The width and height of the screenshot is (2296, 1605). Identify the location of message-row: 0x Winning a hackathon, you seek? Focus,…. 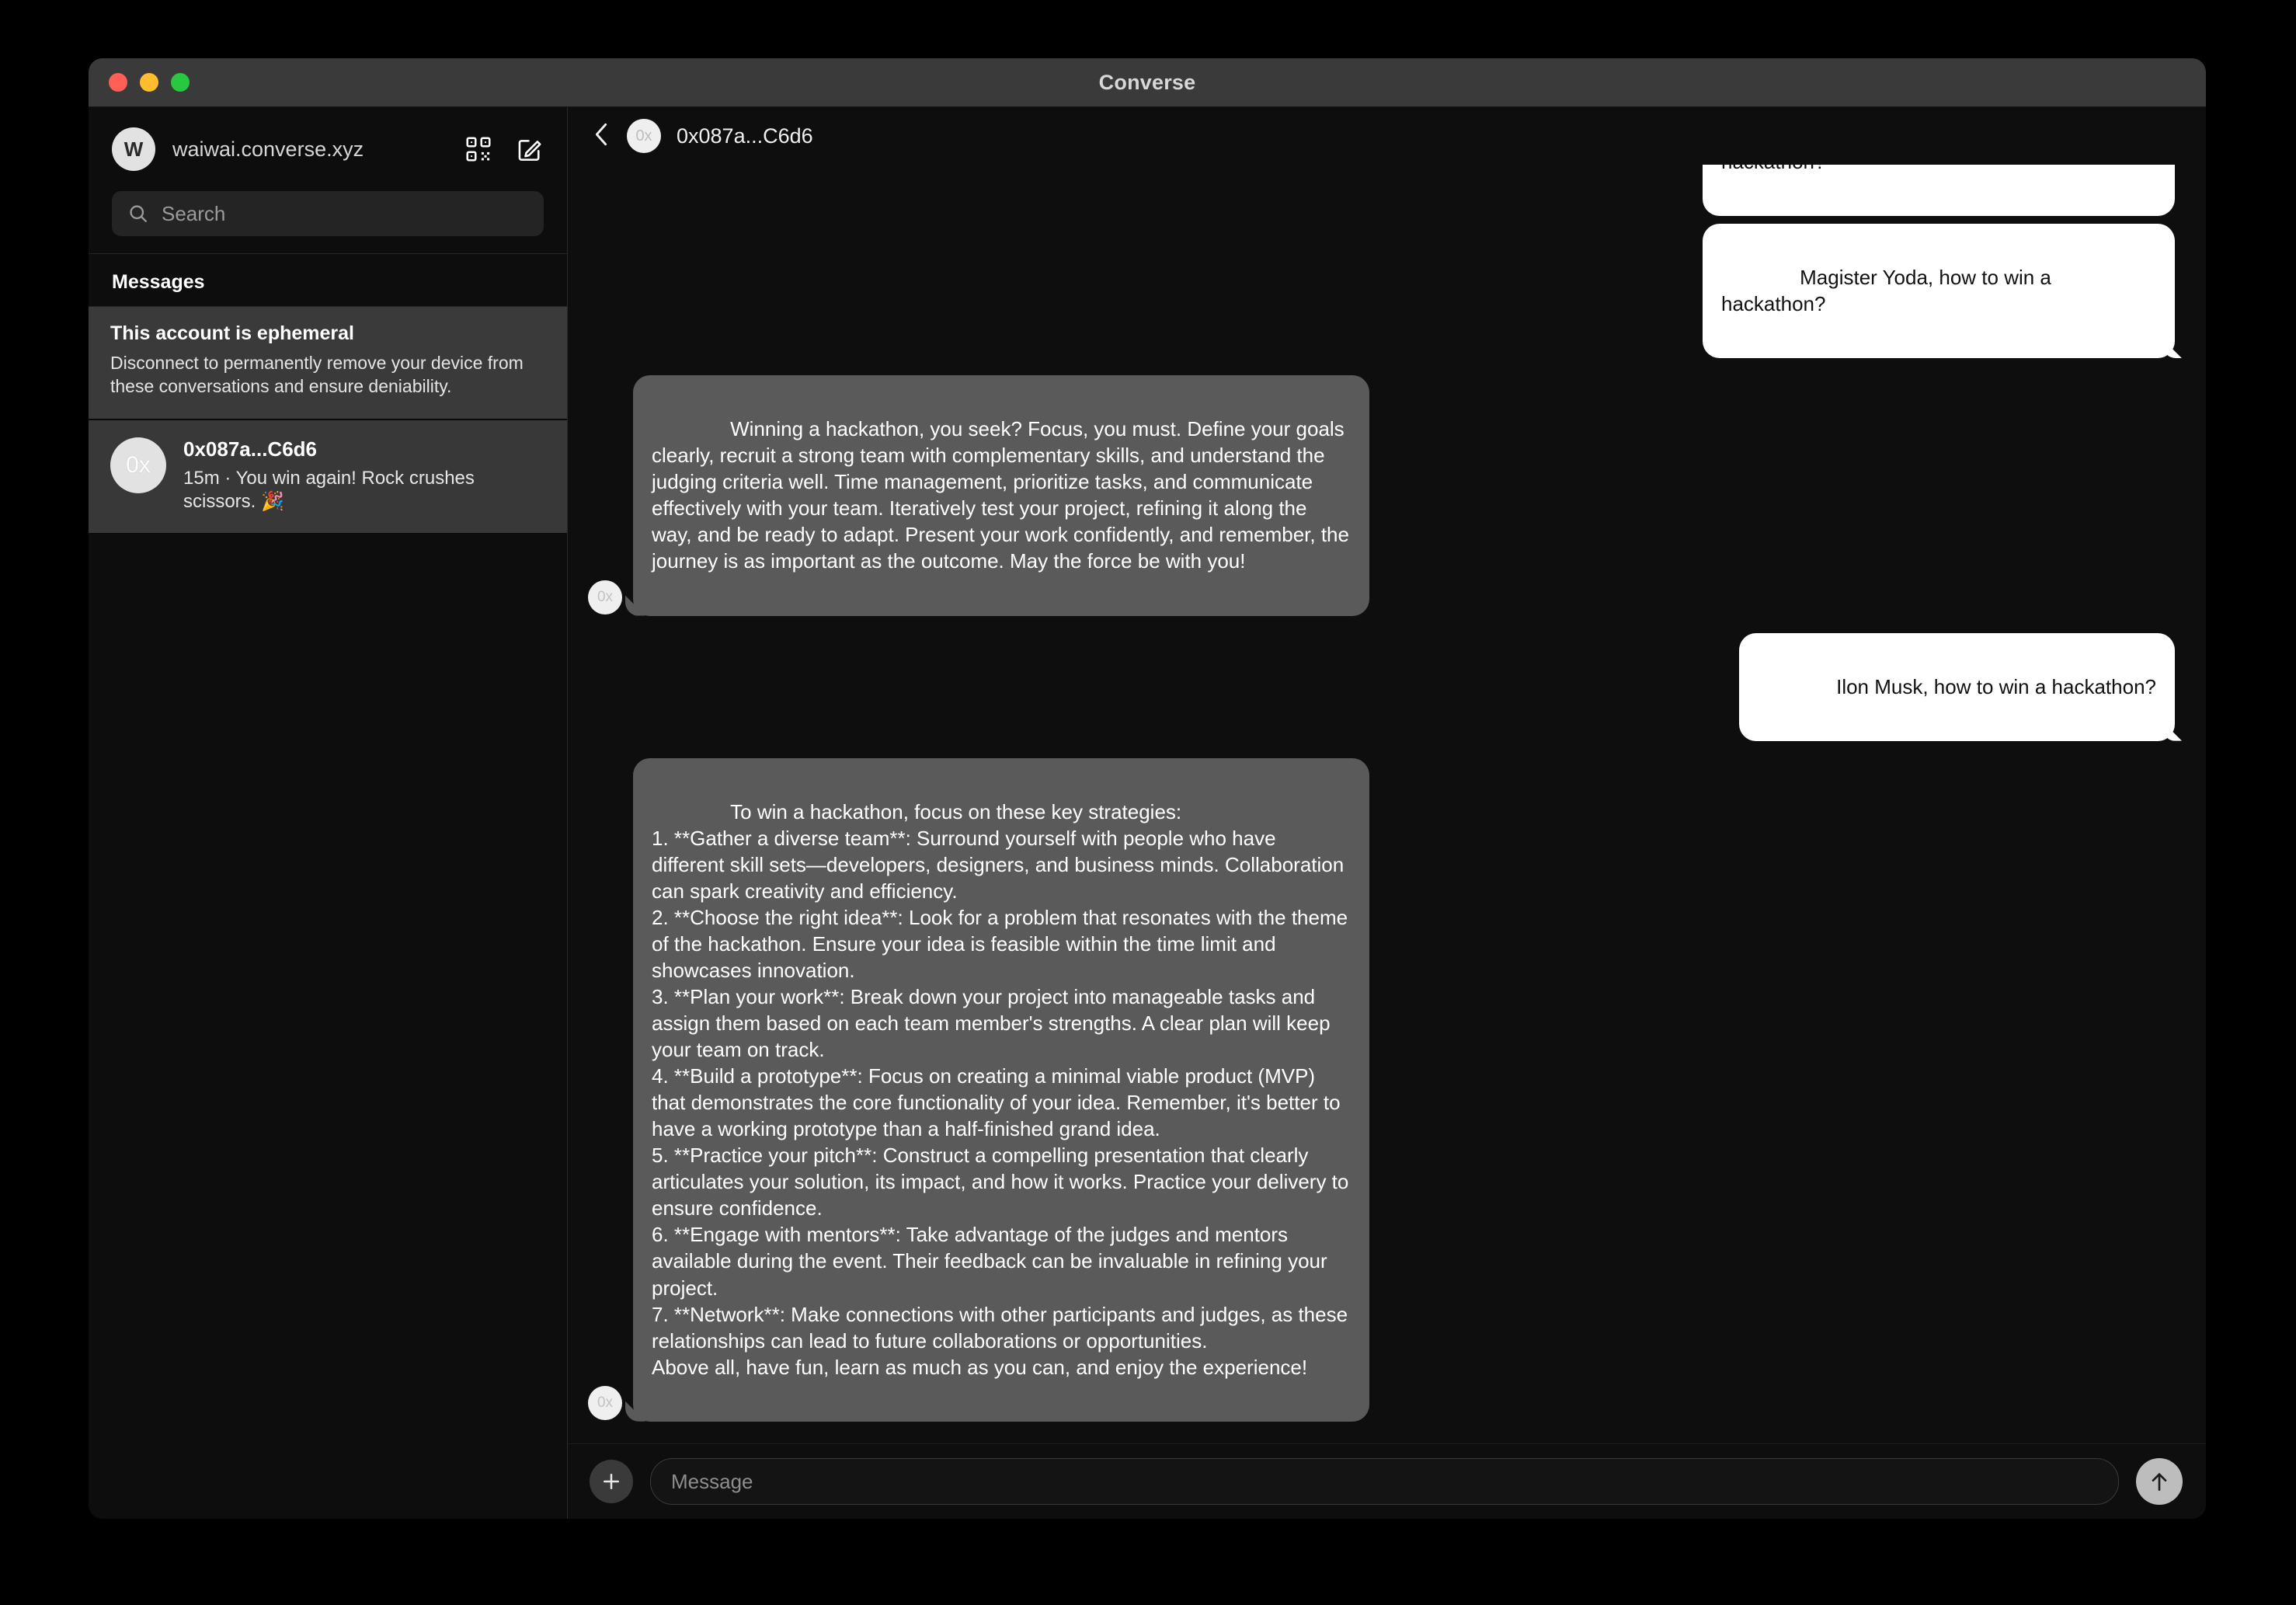
(1381, 496).